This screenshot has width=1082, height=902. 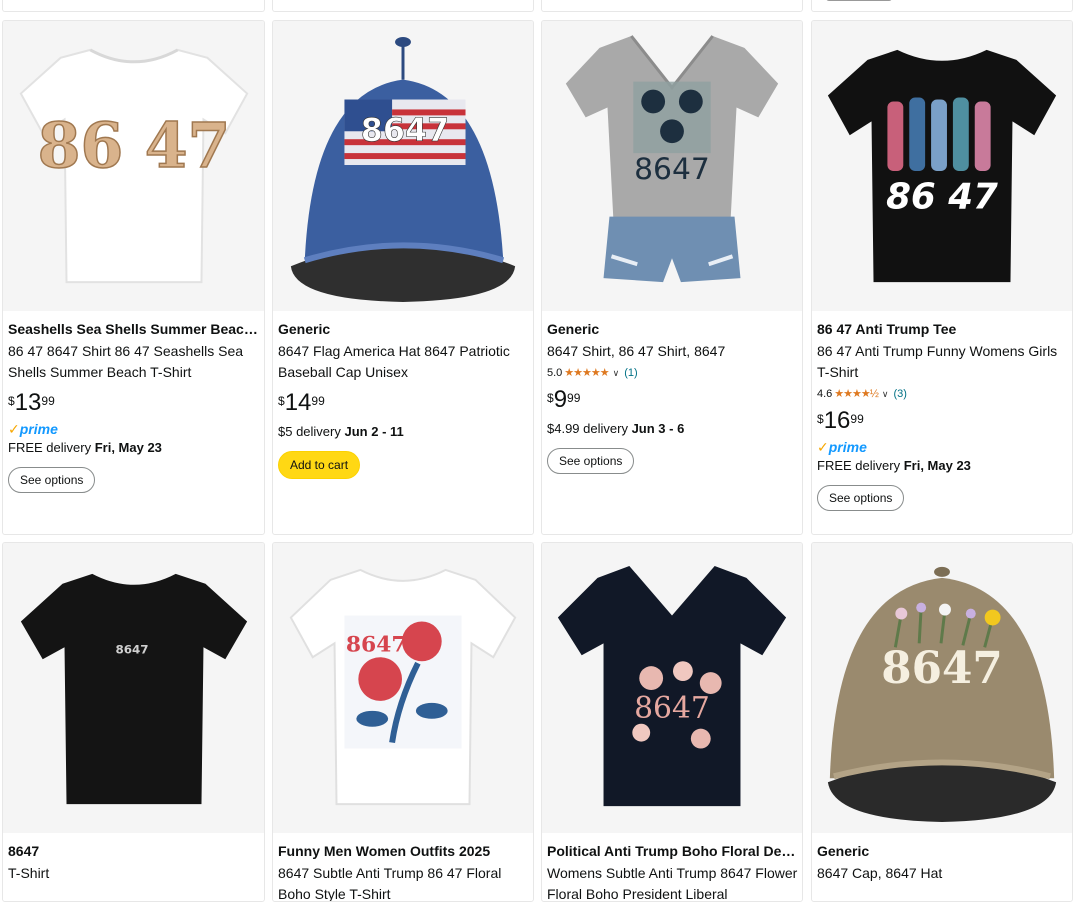 I want to click on product-brand: Political Anti Trump Boho Floral Designs, so click(x=672, y=851).